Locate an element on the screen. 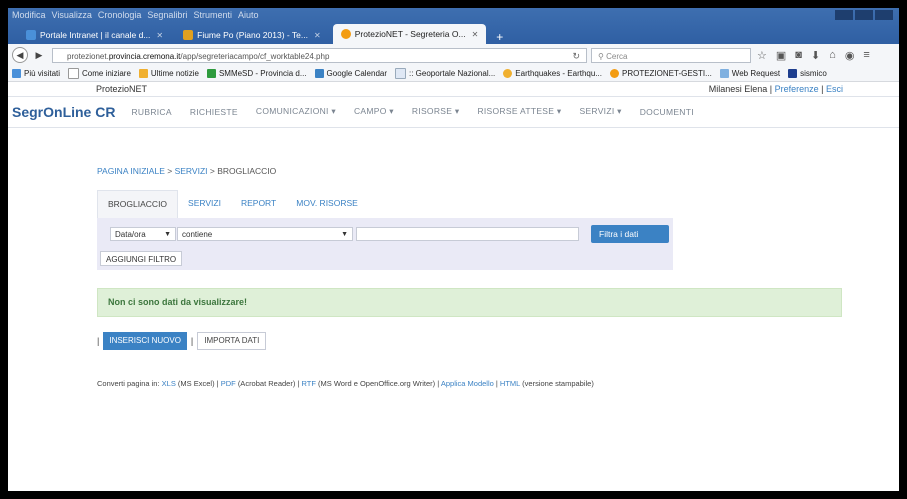 The width and height of the screenshot is (907, 499). search-placeholder: Cerca is located at coordinates (617, 56).